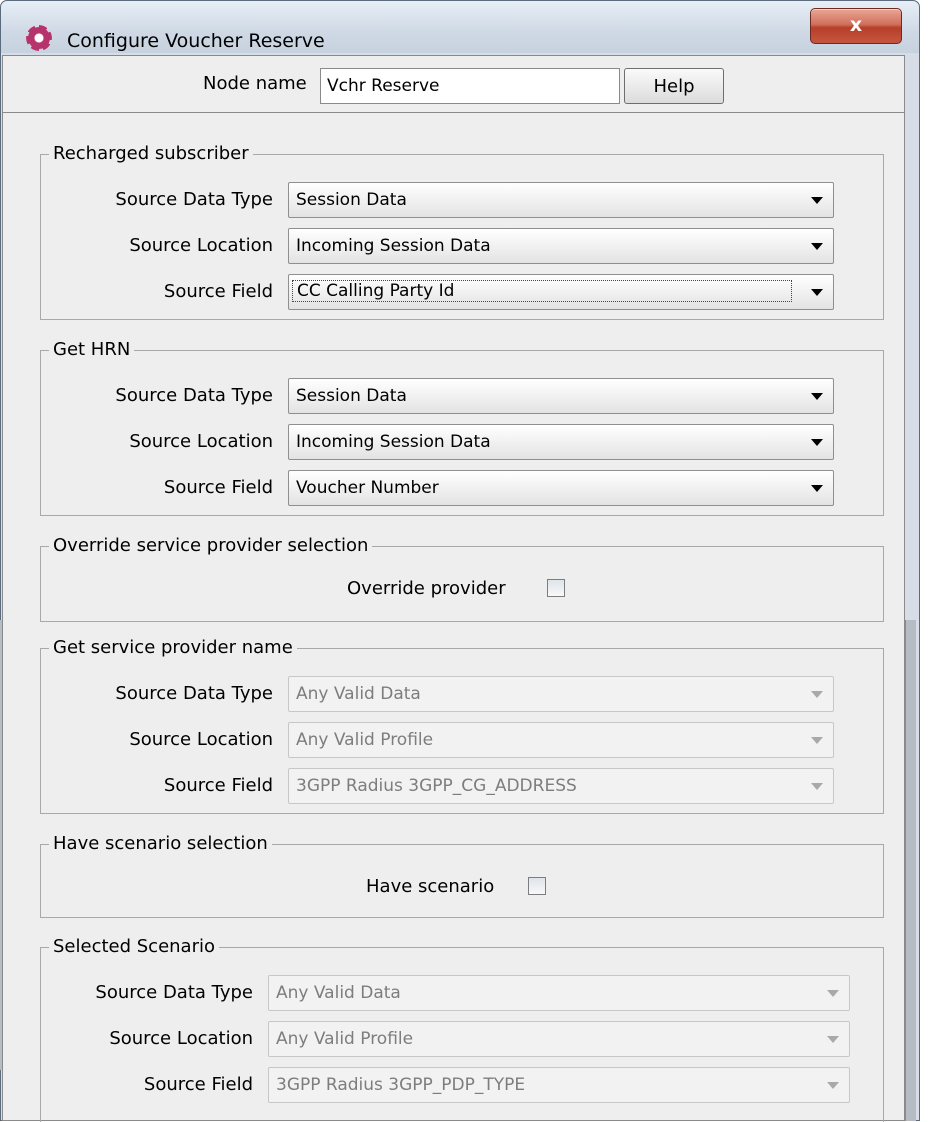  What do you see at coordinates (39, 38) in the screenshot?
I see `app-logo-icon` at bounding box center [39, 38].